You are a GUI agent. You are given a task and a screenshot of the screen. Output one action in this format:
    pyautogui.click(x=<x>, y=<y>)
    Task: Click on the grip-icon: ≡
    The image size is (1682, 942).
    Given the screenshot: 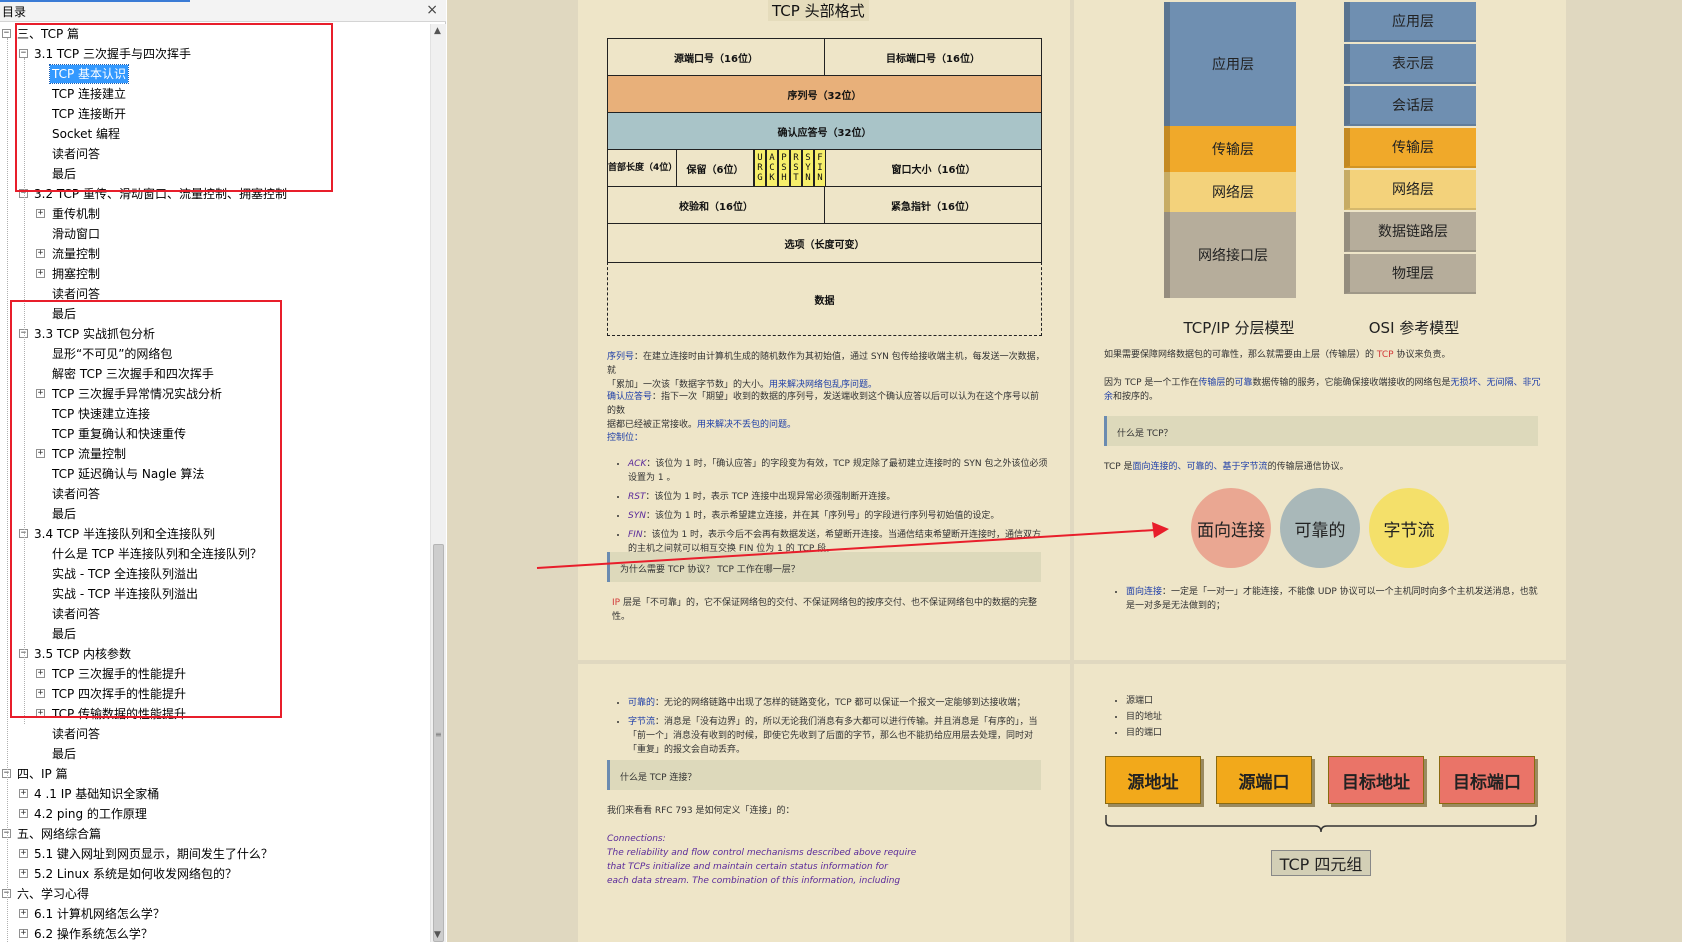 What is the action you would take?
    pyautogui.click(x=438, y=734)
    